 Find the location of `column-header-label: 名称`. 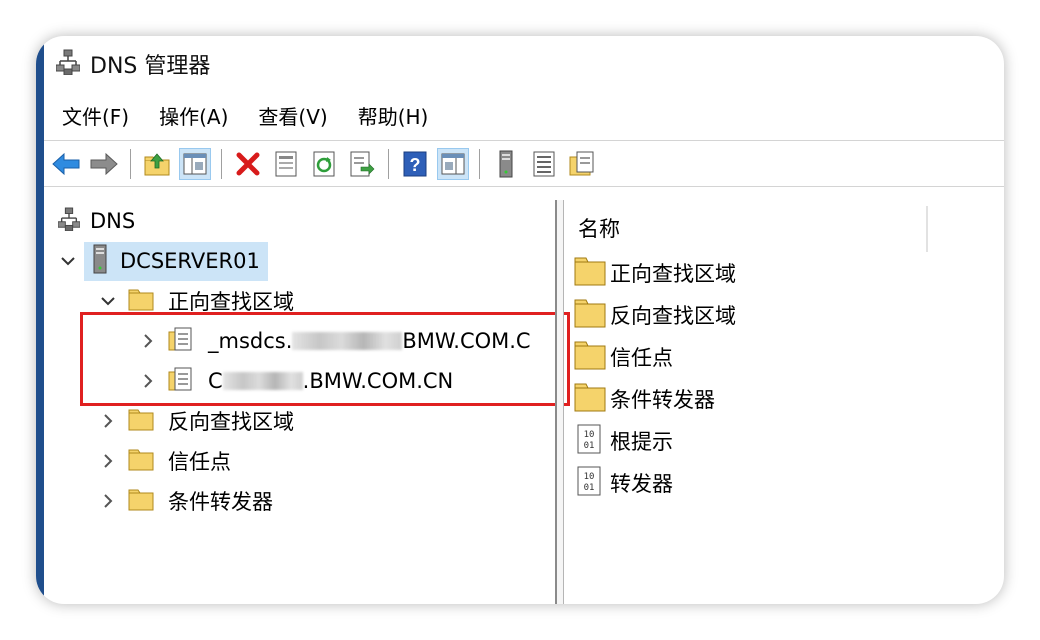

column-header-label: 名称 is located at coordinates (599, 229).